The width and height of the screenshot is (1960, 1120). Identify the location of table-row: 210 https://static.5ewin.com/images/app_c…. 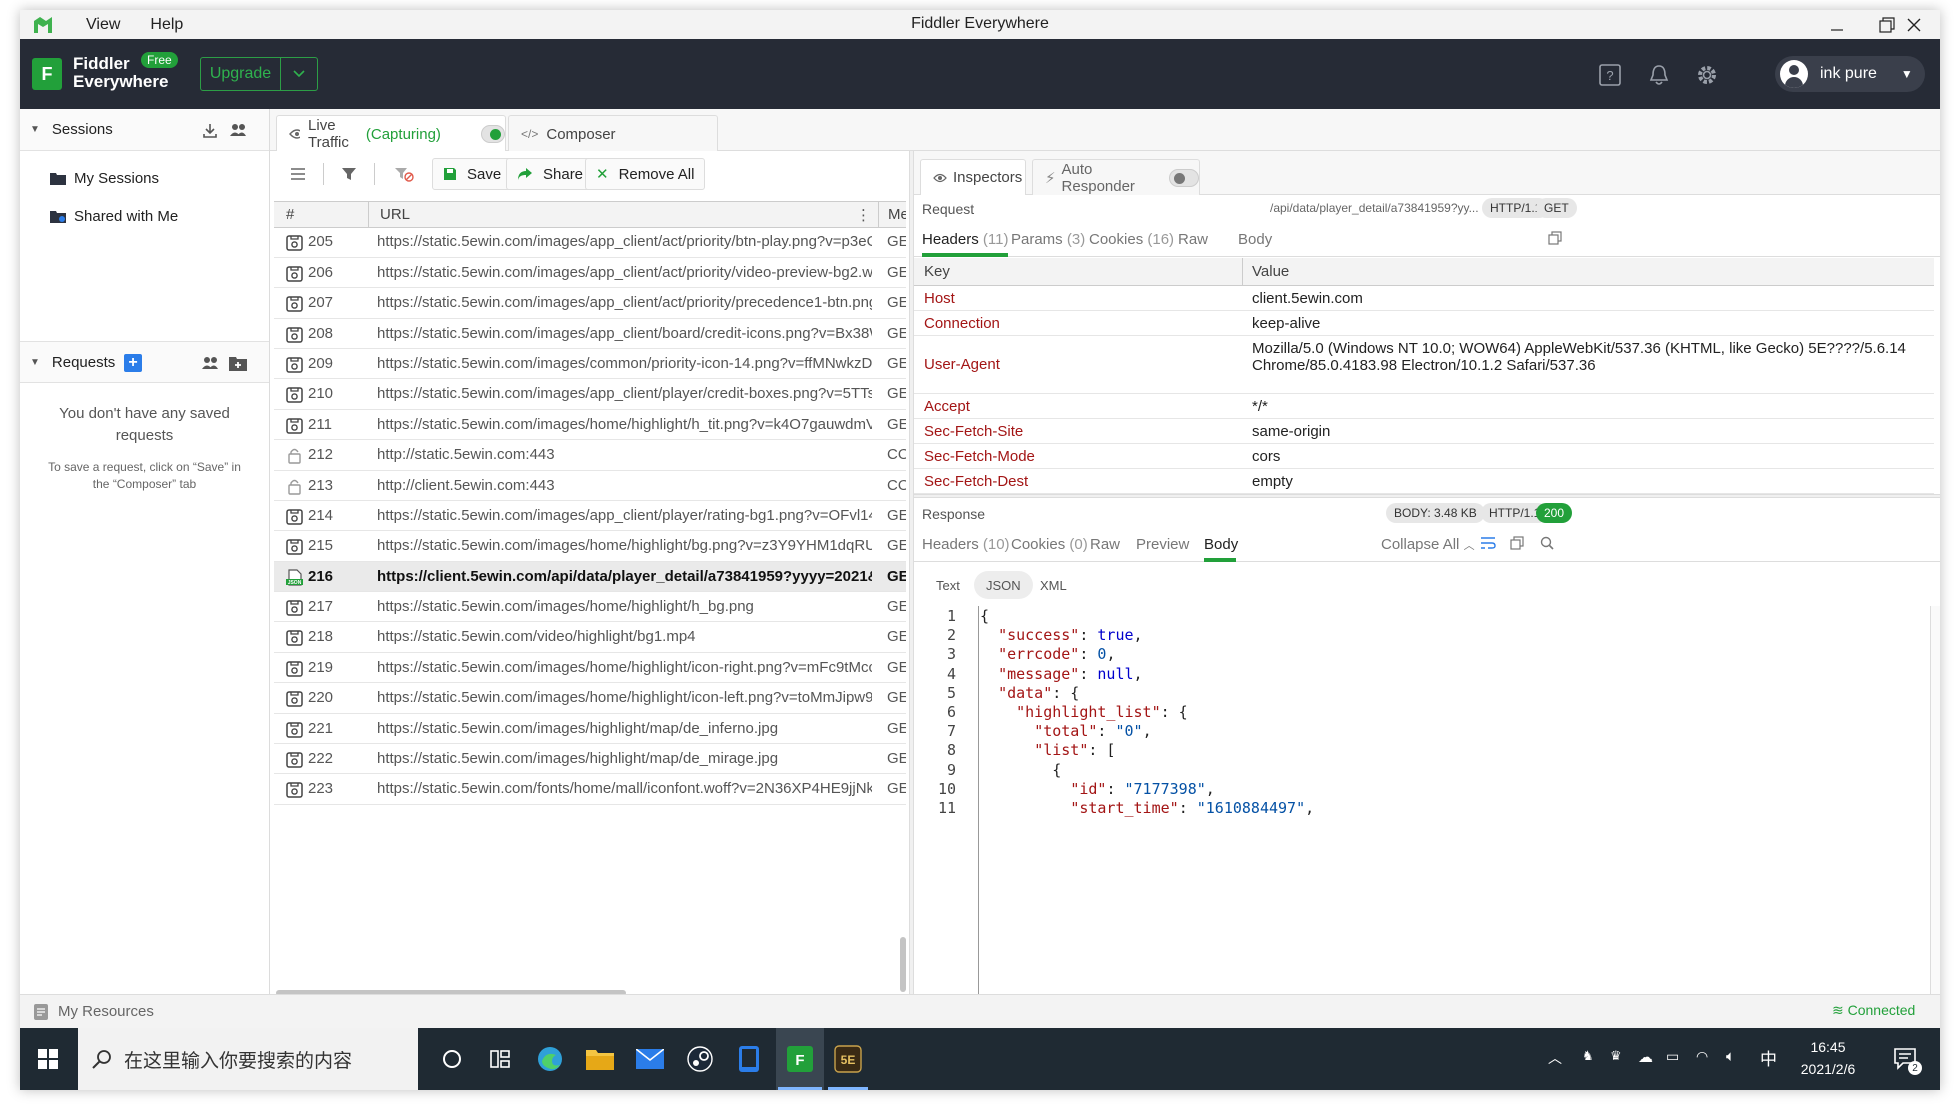
(590, 394).